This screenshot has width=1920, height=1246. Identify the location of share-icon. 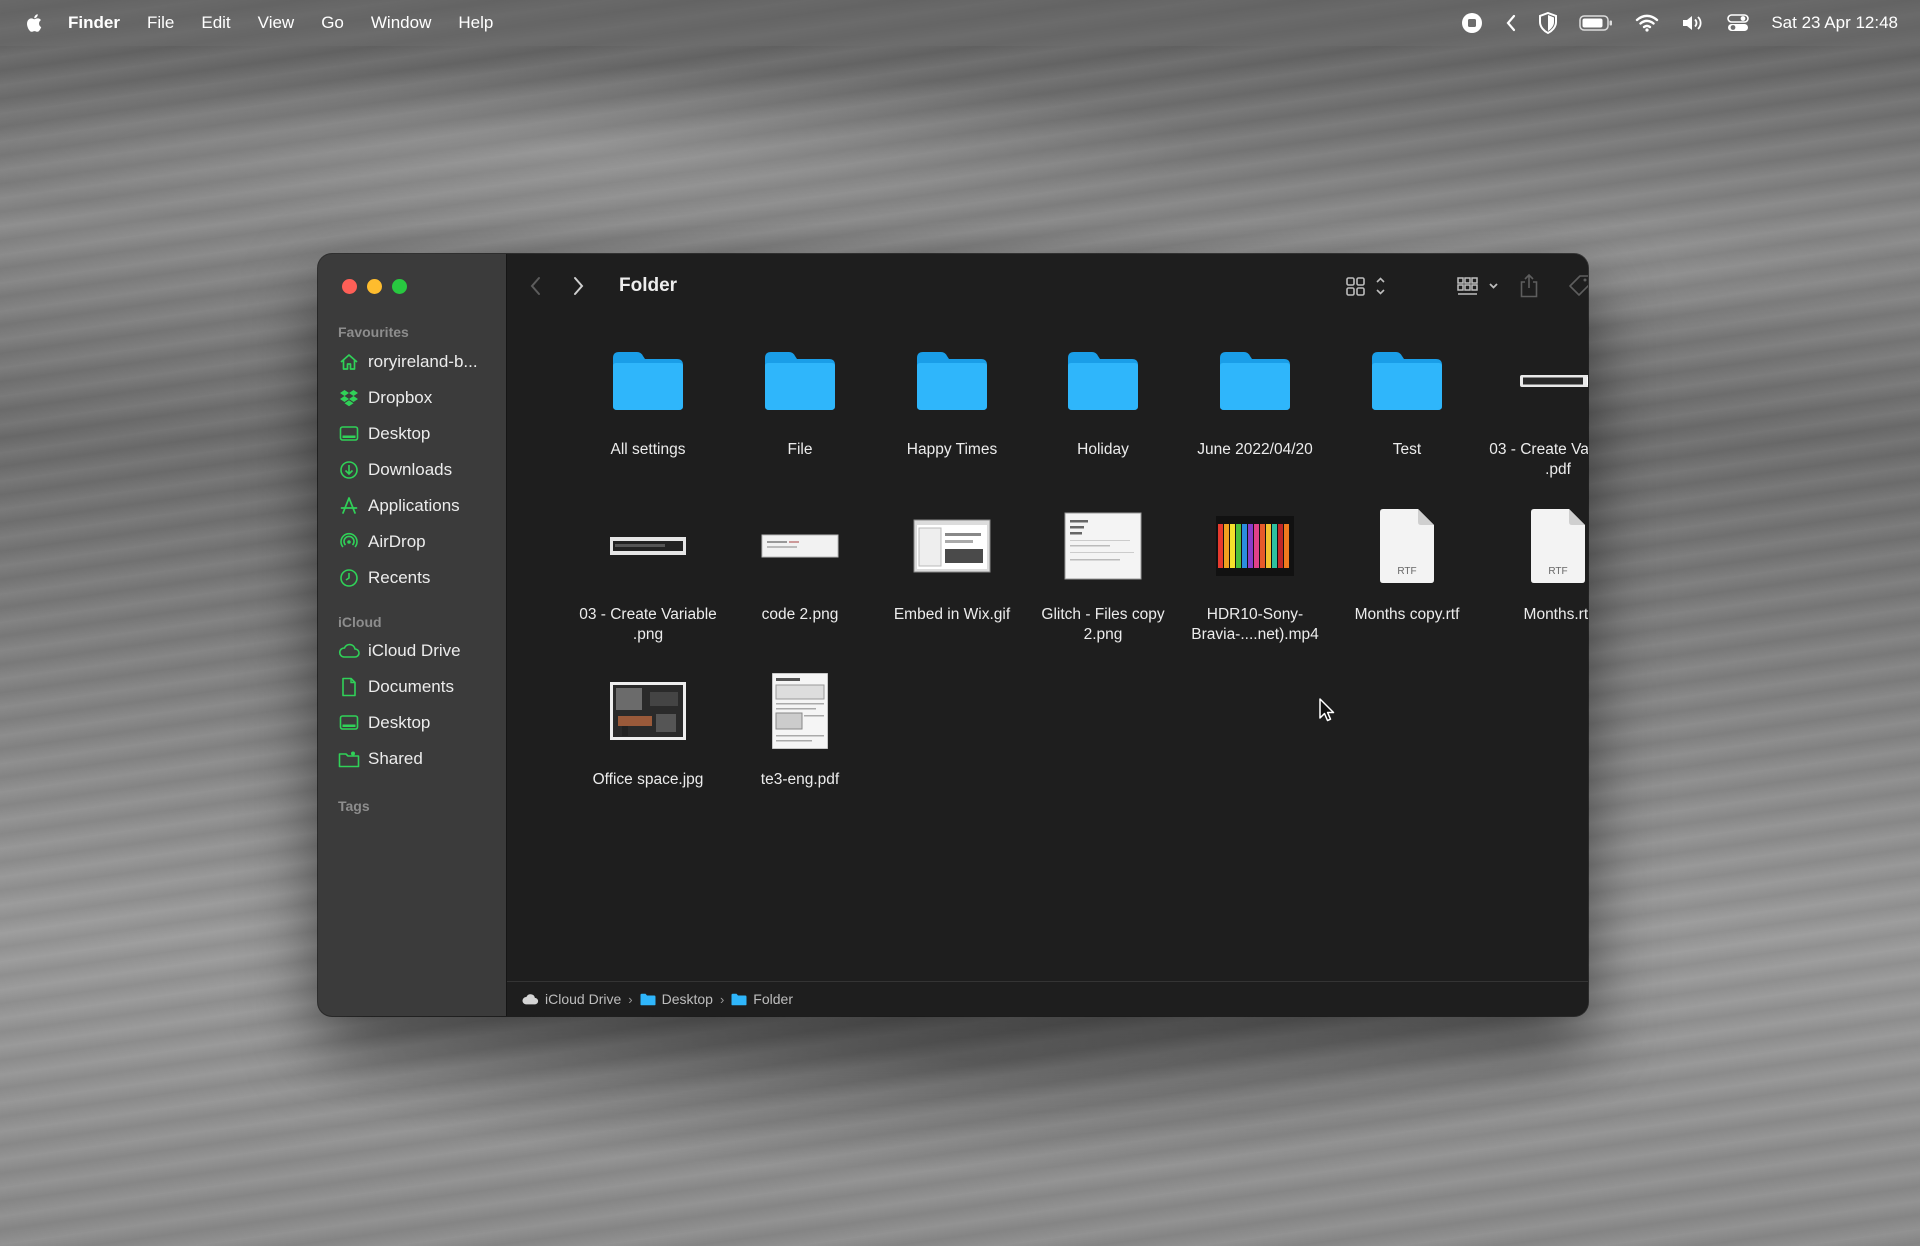
(1529, 285).